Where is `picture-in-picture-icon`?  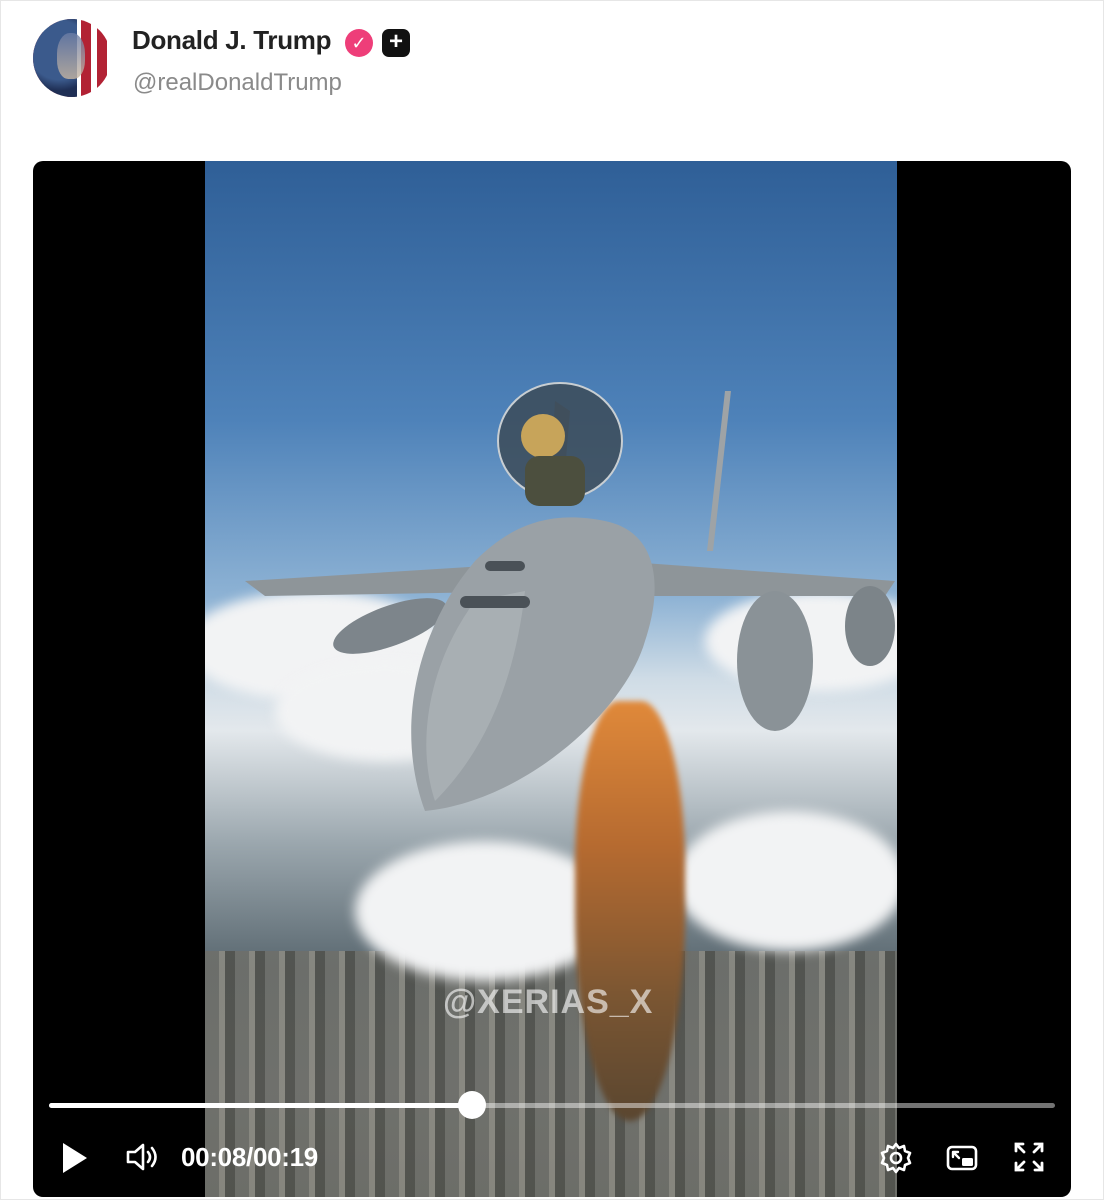 picture-in-picture-icon is located at coordinates (962, 1158).